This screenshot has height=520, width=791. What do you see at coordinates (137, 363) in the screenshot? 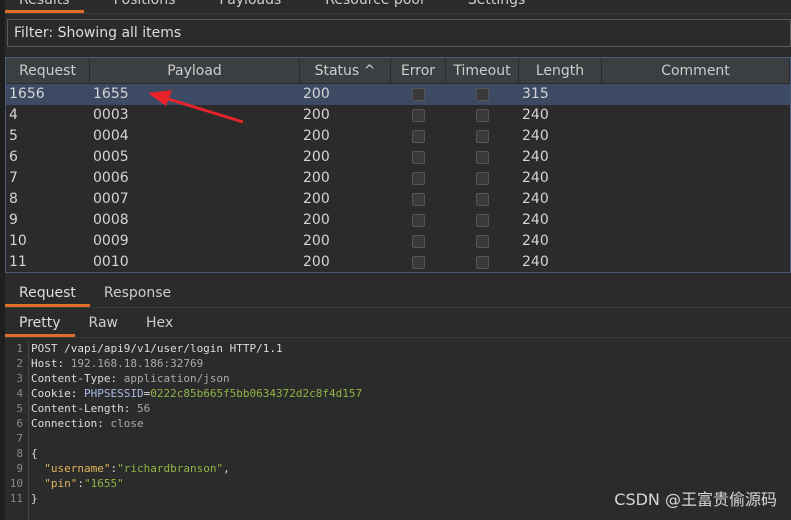
I see `code-token: 192.168.18.186:32769` at bounding box center [137, 363].